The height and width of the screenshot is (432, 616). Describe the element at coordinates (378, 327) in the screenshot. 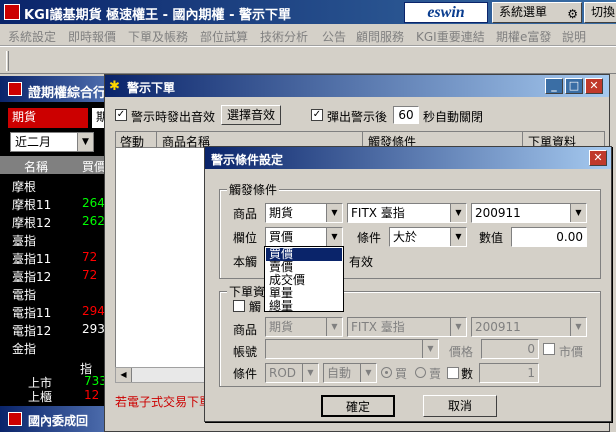

I see `order-product-name-value: FITX 臺指` at that location.